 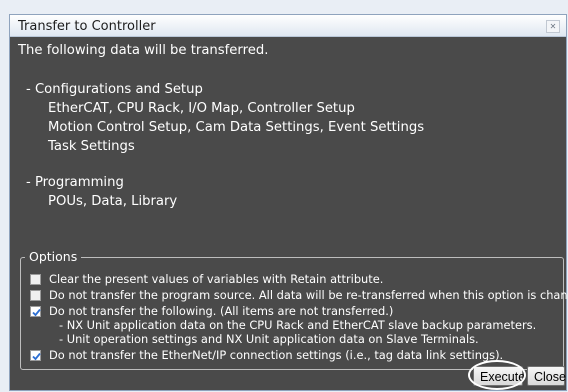 What do you see at coordinates (91, 146) in the screenshot?
I see `config-item: Task Settings` at bounding box center [91, 146].